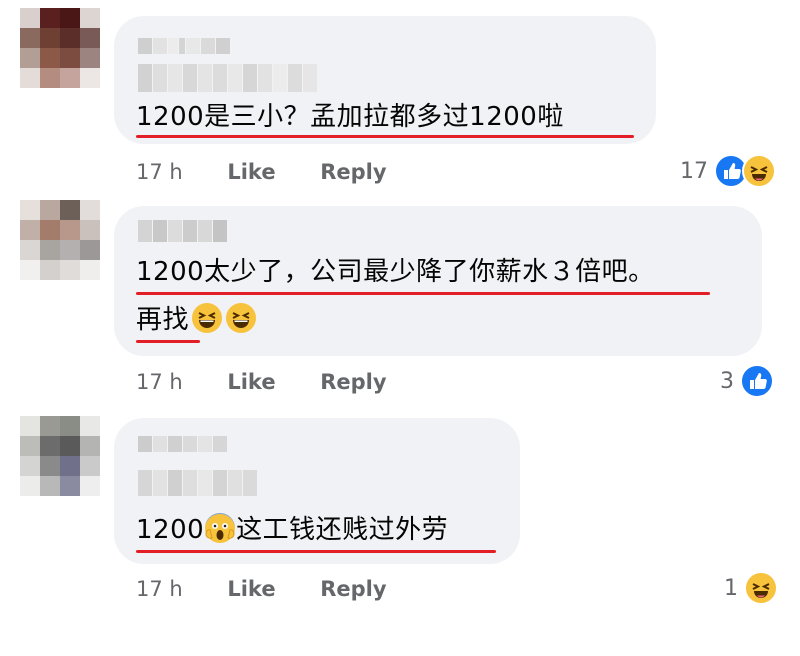 This screenshot has width=800, height=656. I want to click on reaction-count: 1, so click(731, 588).